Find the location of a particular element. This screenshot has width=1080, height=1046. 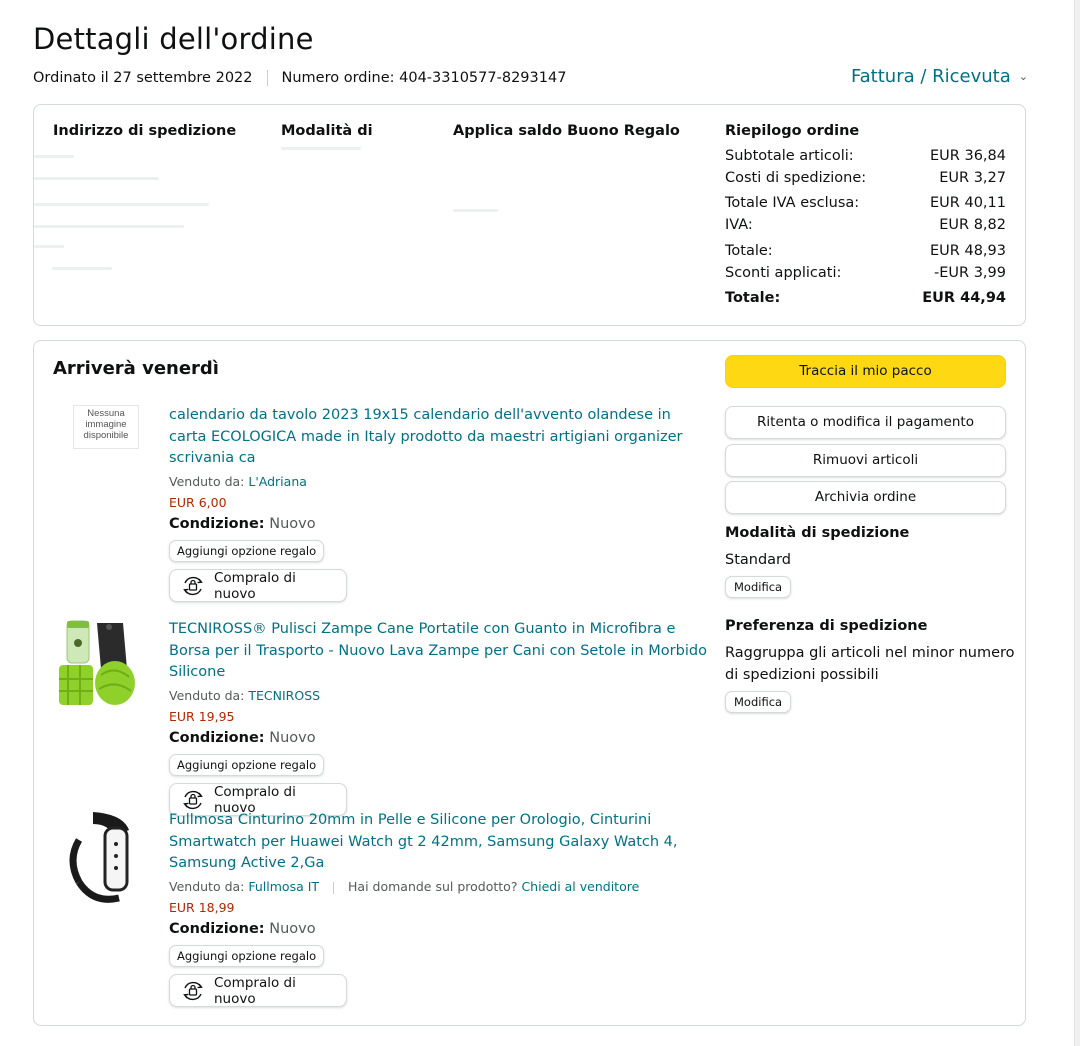

summary-row: Totale: EUR 48,93 is located at coordinates (865, 251).